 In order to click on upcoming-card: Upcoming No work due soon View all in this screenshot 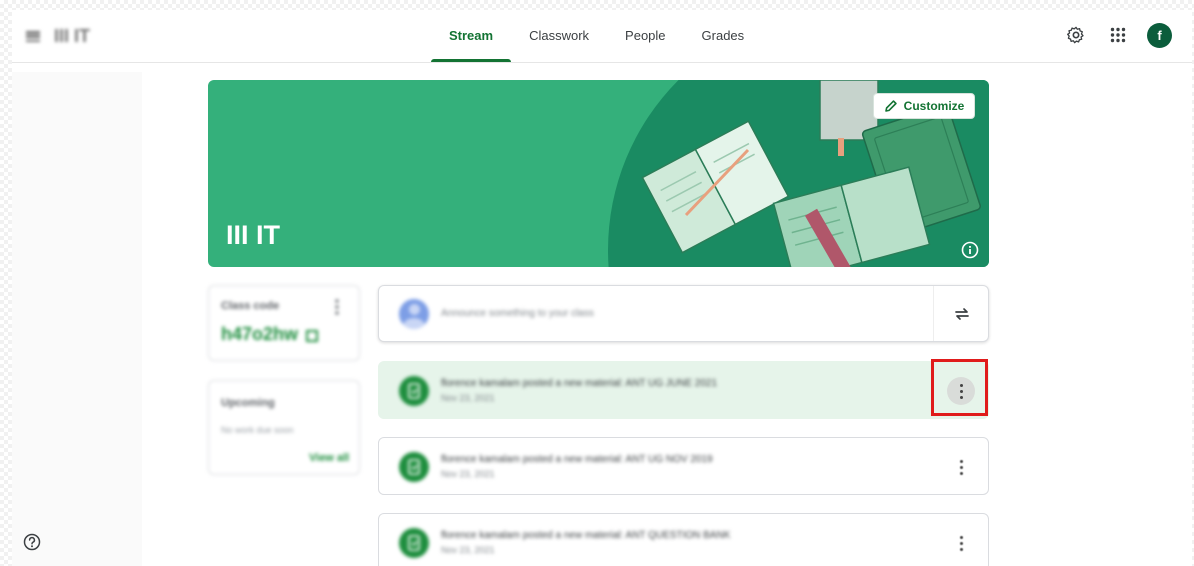, I will do `click(284, 427)`.